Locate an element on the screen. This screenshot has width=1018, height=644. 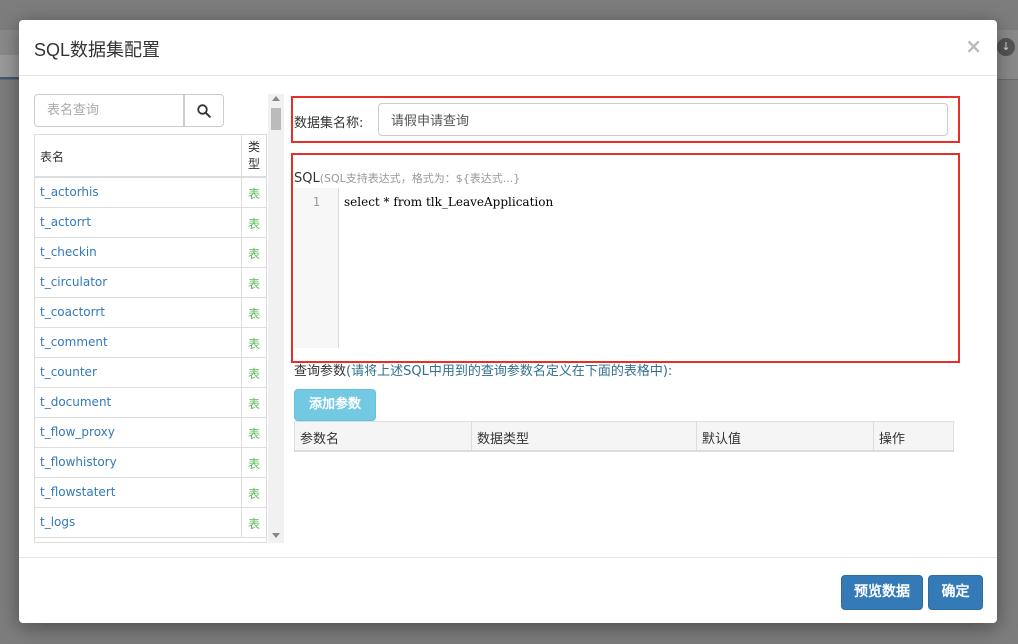
table-row-name: t_flowstatert is located at coordinates (77, 492).